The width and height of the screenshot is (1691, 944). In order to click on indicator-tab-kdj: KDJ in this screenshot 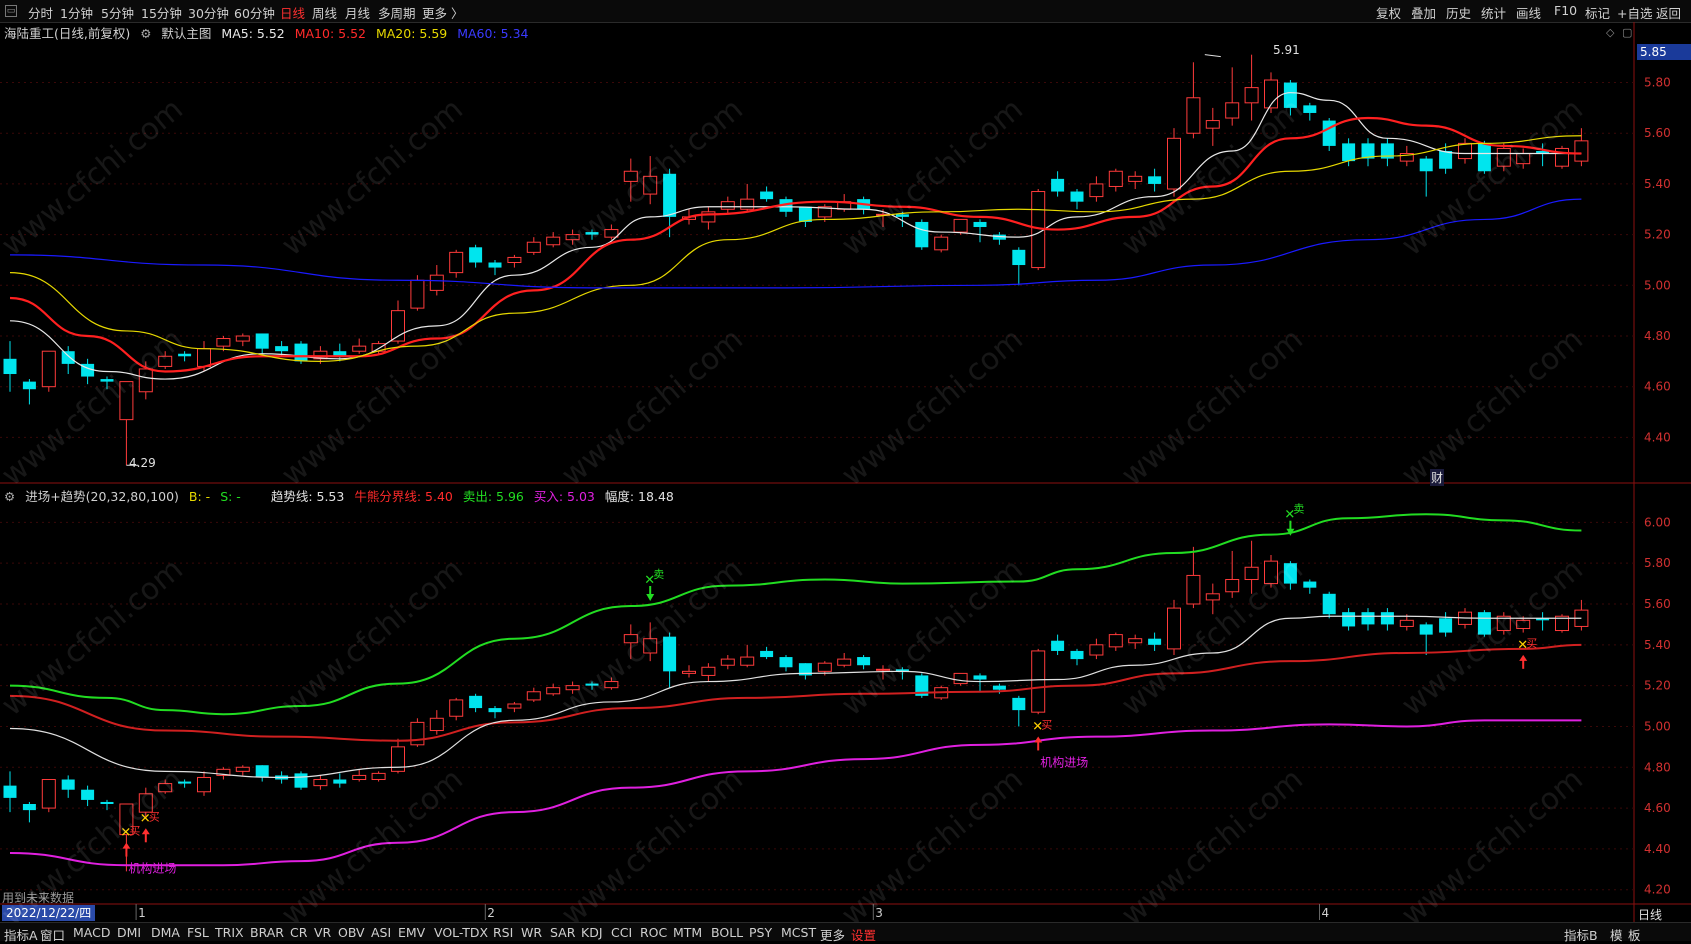, I will do `click(592, 932)`.